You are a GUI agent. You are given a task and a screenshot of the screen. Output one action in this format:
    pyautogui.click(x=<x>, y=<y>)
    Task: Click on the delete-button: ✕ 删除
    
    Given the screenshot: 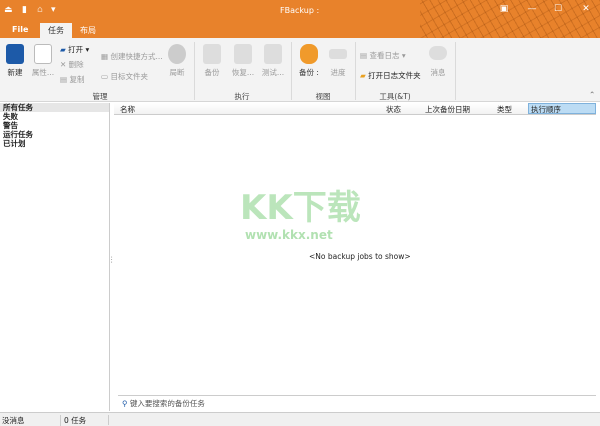 What is the action you would take?
    pyautogui.click(x=72, y=64)
    